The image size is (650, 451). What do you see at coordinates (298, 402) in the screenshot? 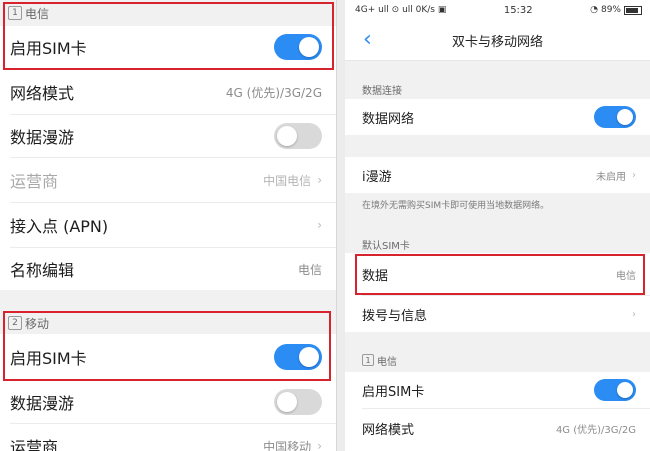
I see `sim2-roaming-toggle` at bounding box center [298, 402].